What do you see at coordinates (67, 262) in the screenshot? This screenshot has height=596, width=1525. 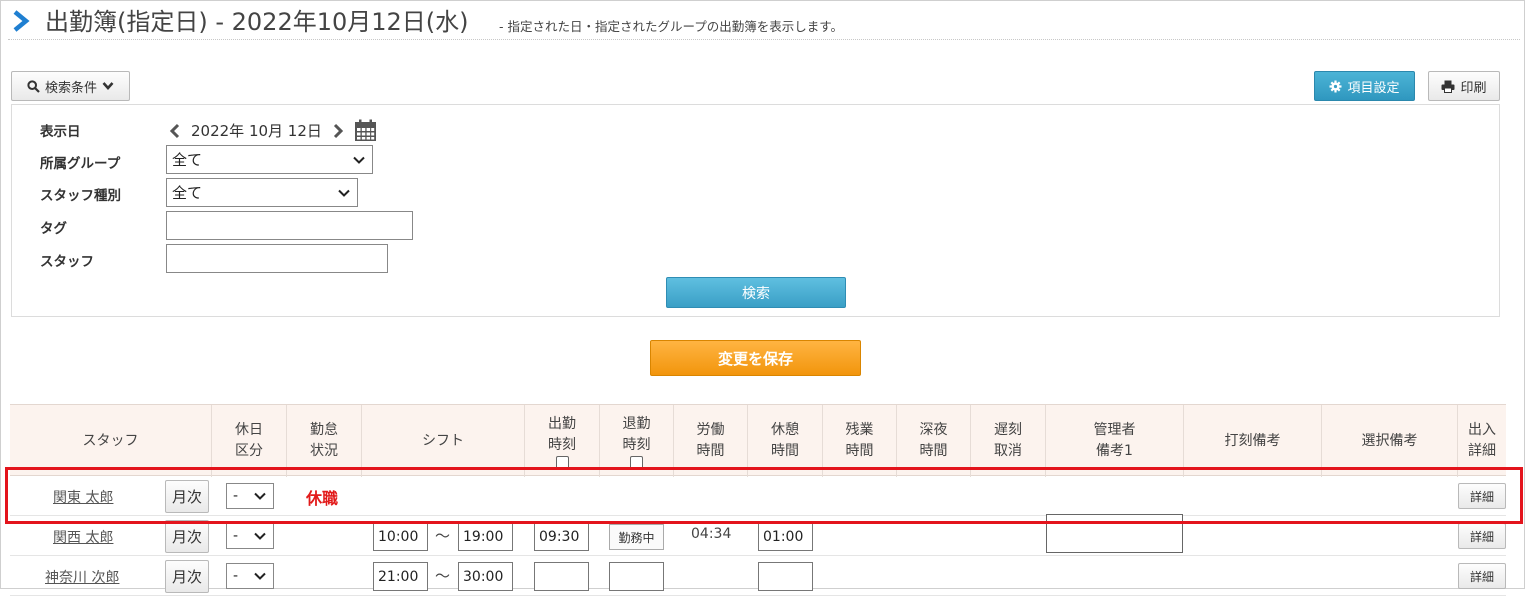 I see `staff-label: スタッフ` at bounding box center [67, 262].